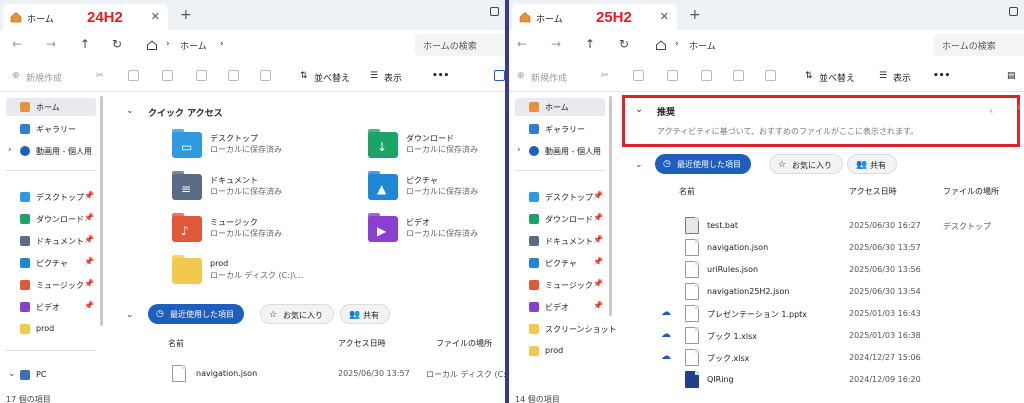 Image resolution: width=1024 pixels, height=403 pixels. What do you see at coordinates (522, 44) in the screenshot?
I see `back-icon: ←` at bounding box center [522, 44].